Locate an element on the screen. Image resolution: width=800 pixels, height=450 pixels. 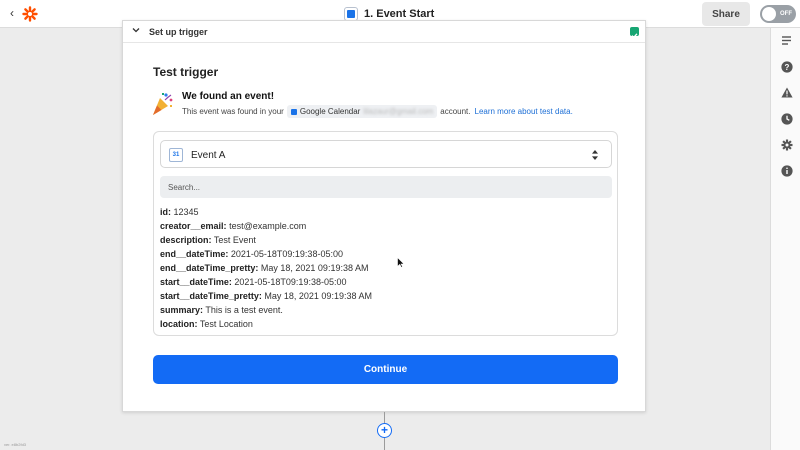
field-row: end__dateTime: 2021-05-18T09:19:38-05:00 is located at coordinates (266, 256).